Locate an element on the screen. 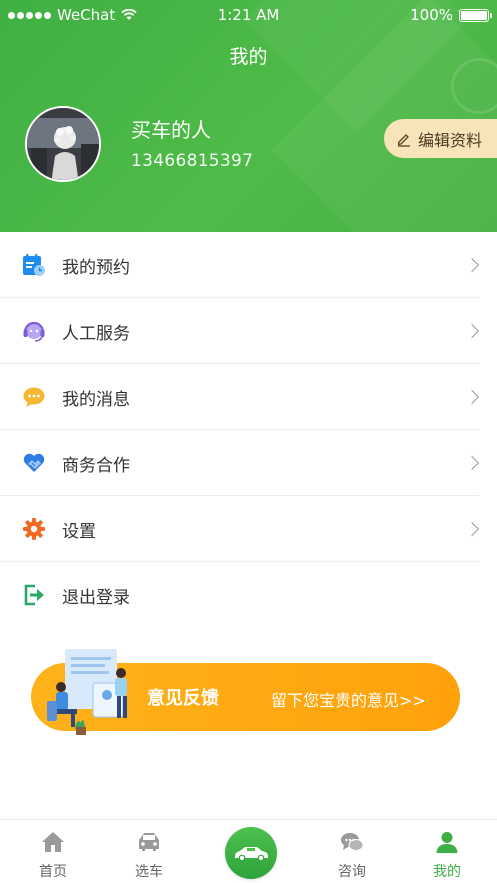 The image size is (497, 883). tab-label: 咨询 is located at coordinates (352, 872).